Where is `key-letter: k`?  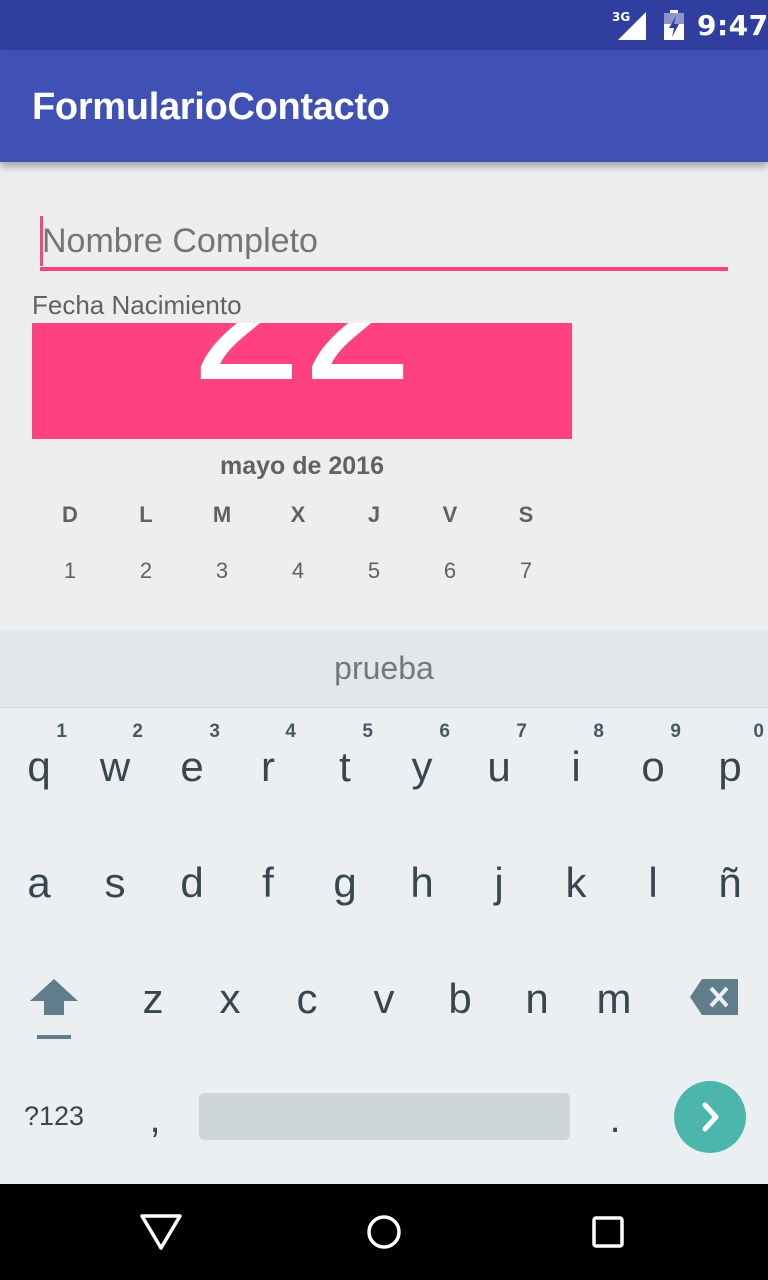
key-letter: k is located at coordinates (576, 882).